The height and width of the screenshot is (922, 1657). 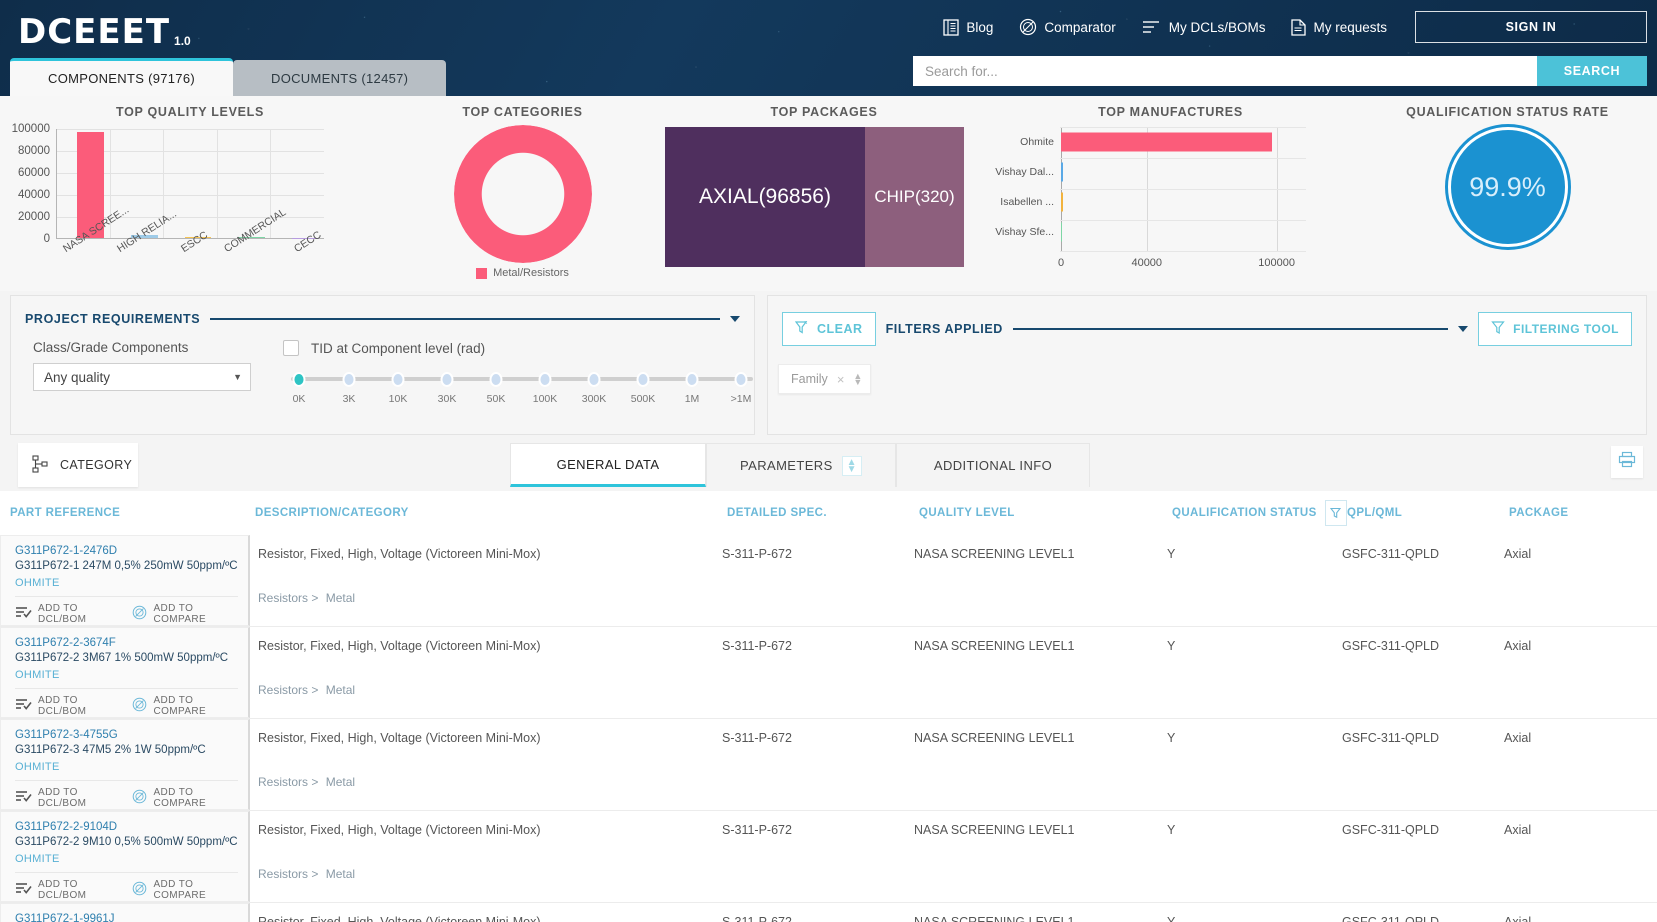 What do you see at coordinates (447, 379) in the screenshot?
I see `slider-dot-30k` at bounding box center [447, 379].